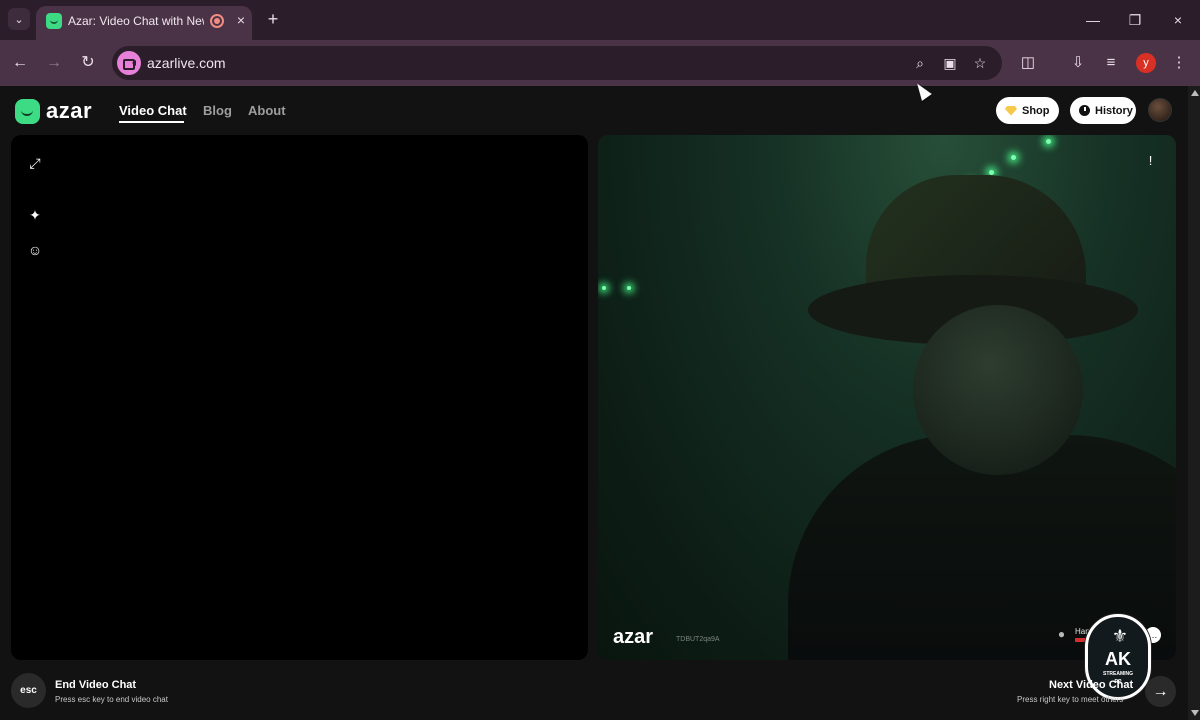 The height and width of the screenshot is (720, 1200). What do you see at coordinates (28, 690) in the screenshot?
I see `end-chat-esc-button: esc` at bounding box center [28, 690].